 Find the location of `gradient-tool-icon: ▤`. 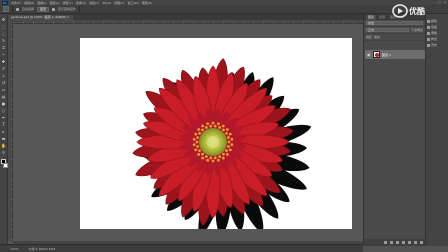

gradient-tool-icon: ▤ is located at coordinates (3, 96).